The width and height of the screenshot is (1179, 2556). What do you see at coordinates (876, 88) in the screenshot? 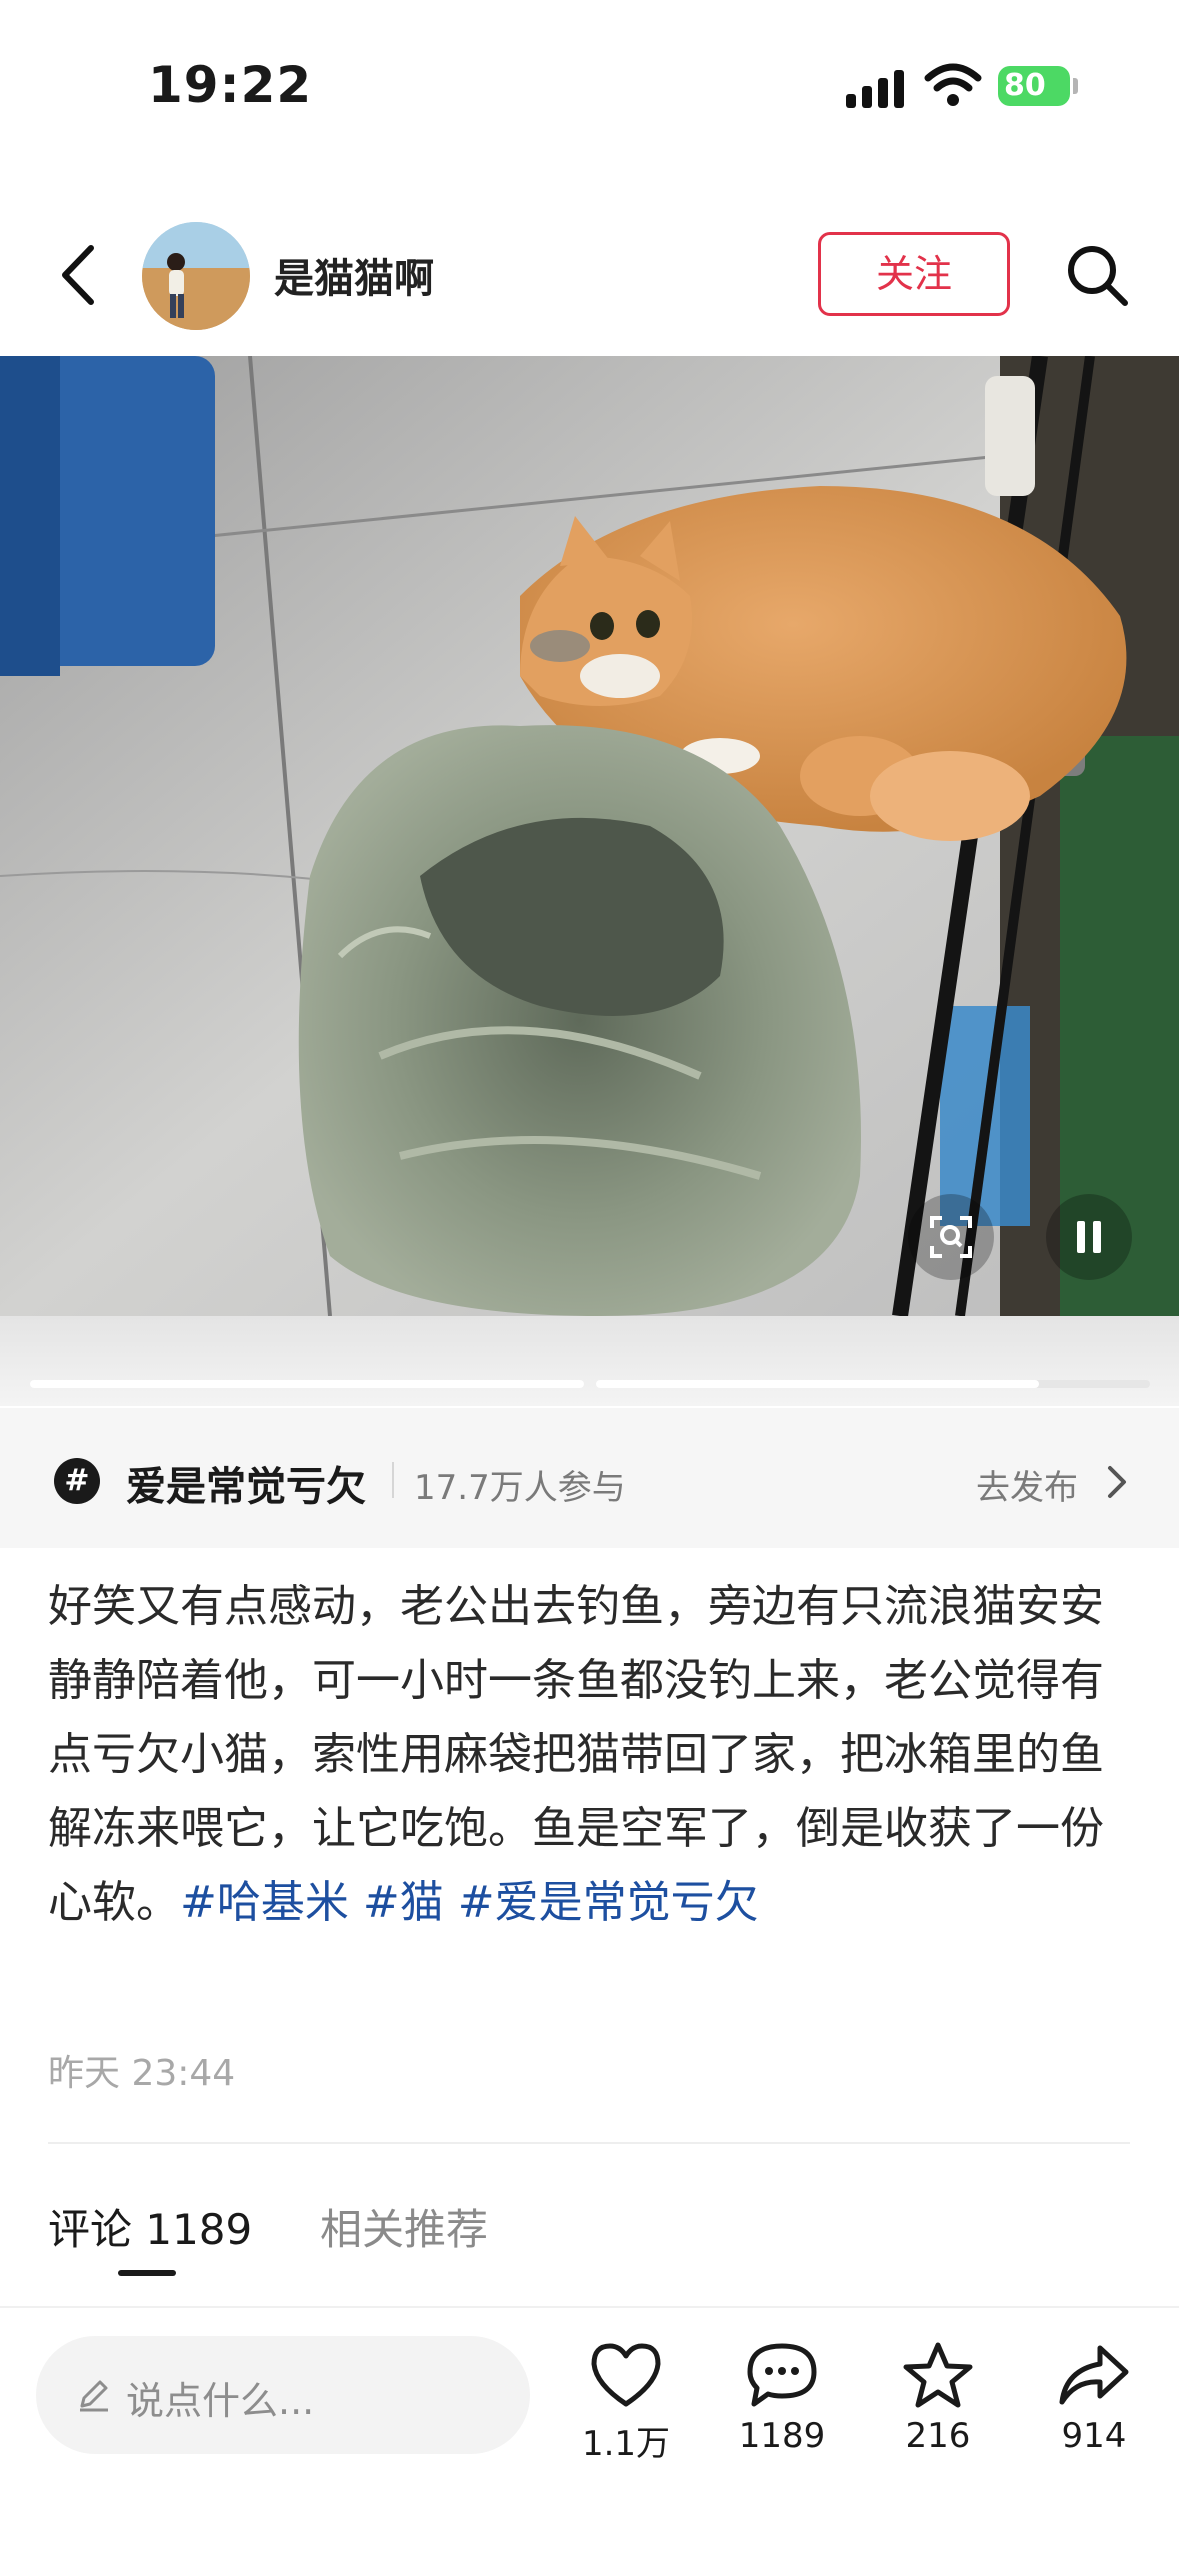
I see `cellular-signal-icon` at bounding box center [876, 88].